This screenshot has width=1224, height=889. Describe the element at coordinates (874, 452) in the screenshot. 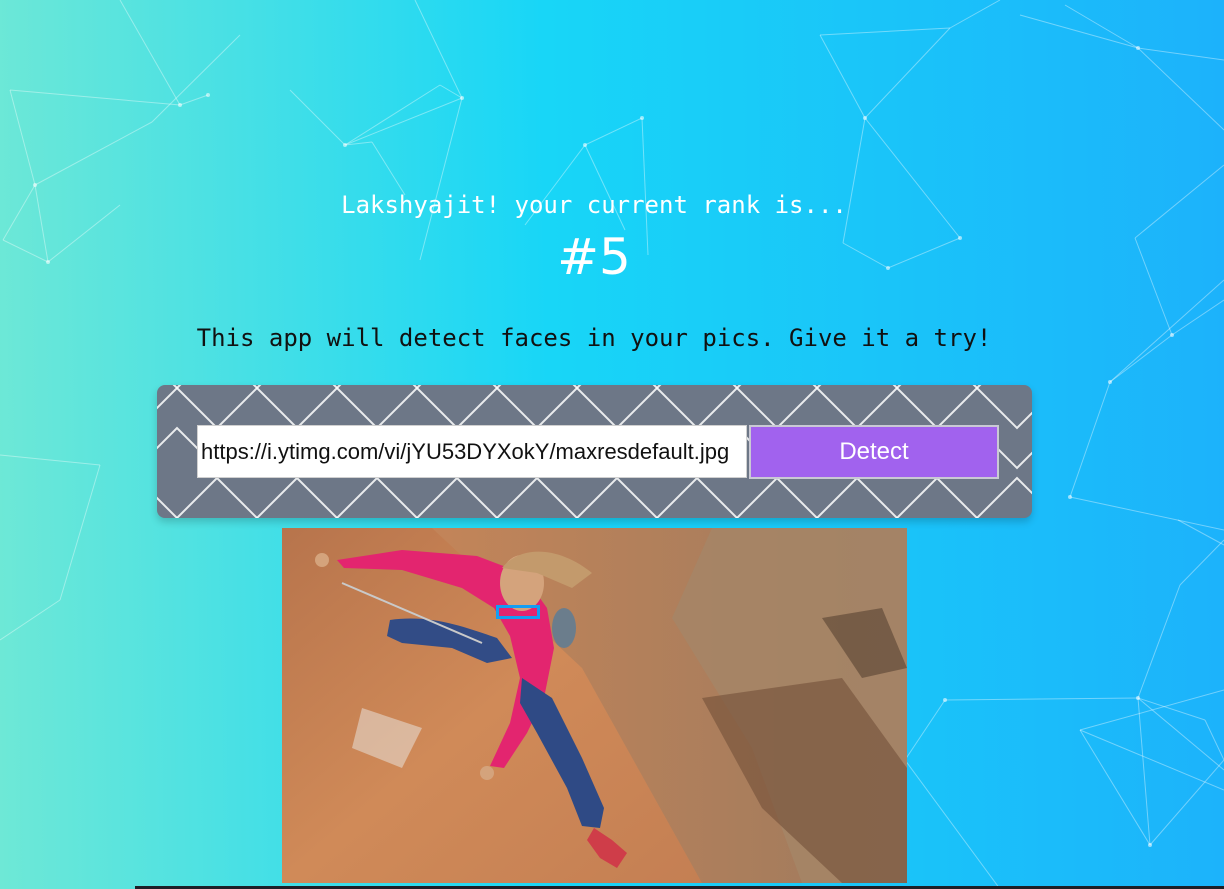

I see `detect-button: Detect` at that location.